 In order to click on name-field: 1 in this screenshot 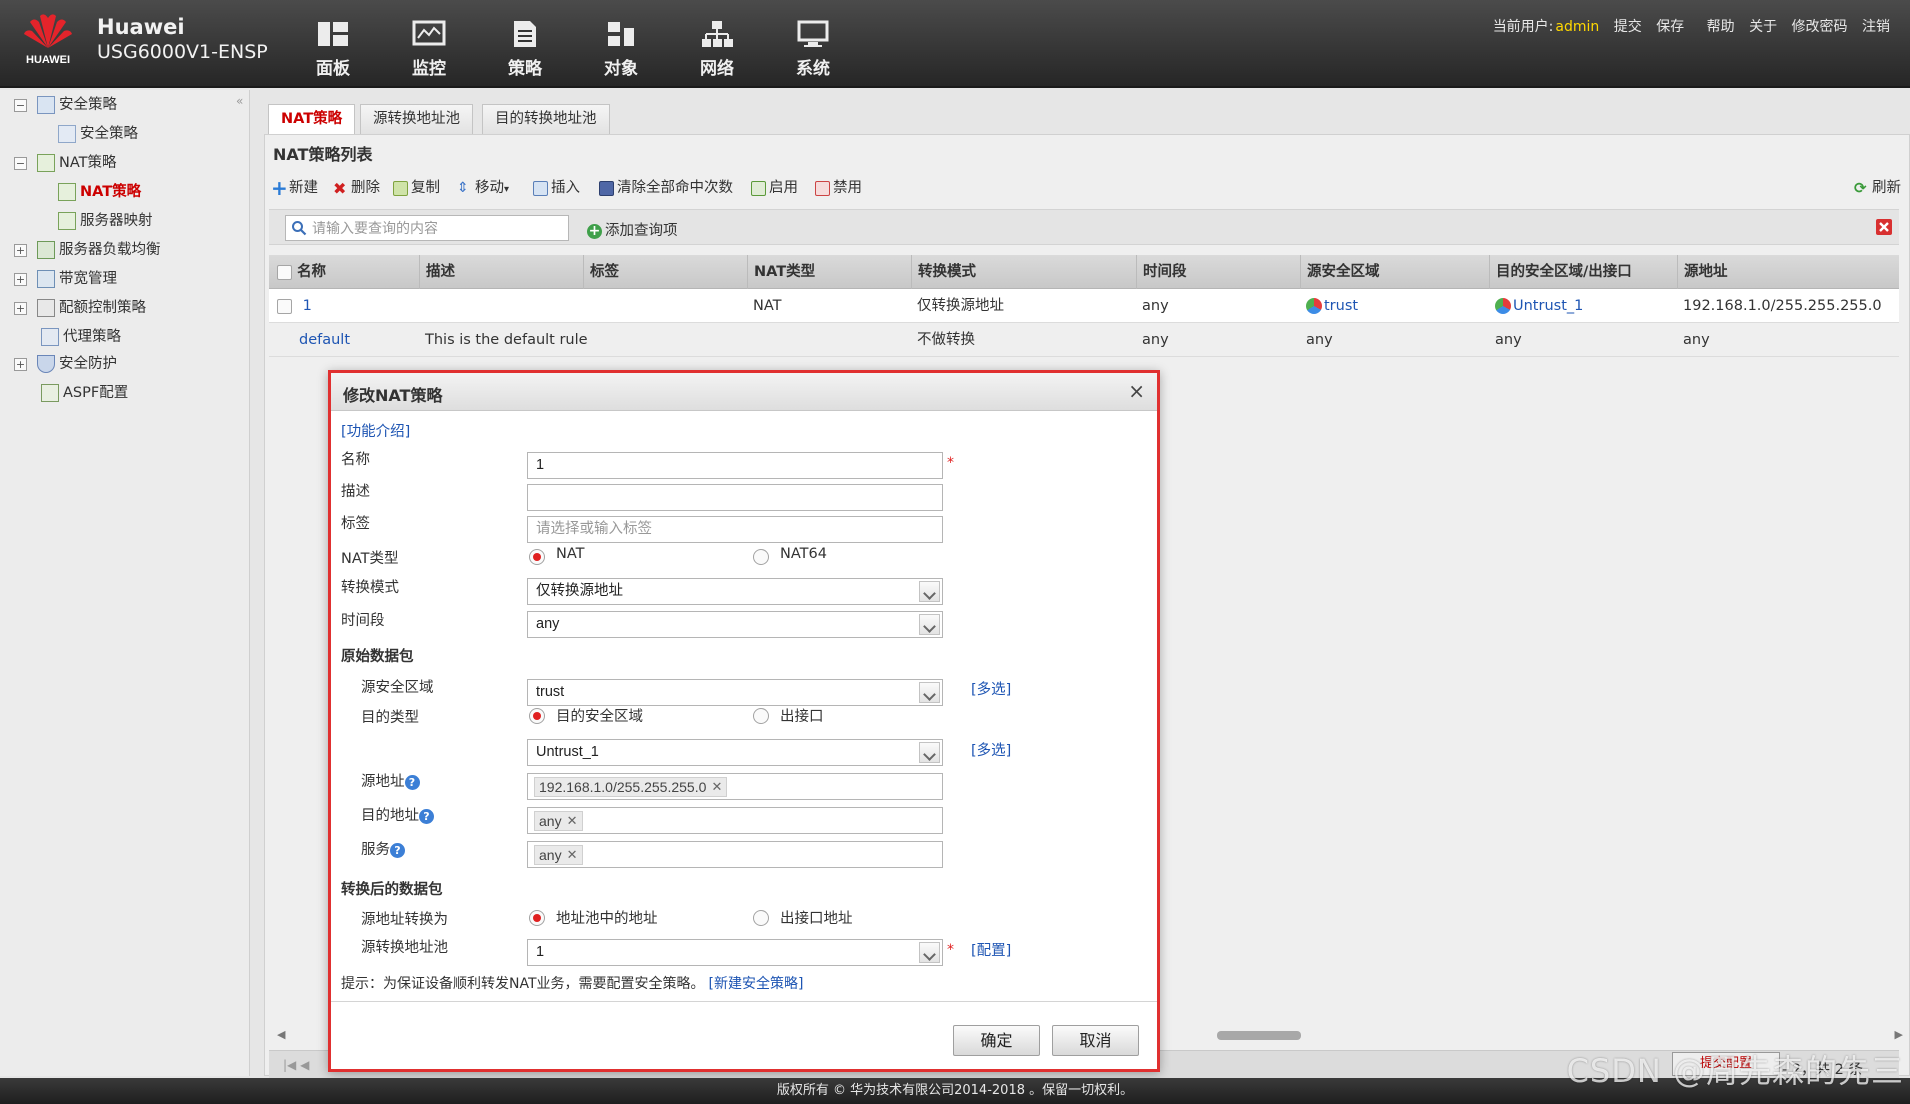, I will do `click(735, 465)`.